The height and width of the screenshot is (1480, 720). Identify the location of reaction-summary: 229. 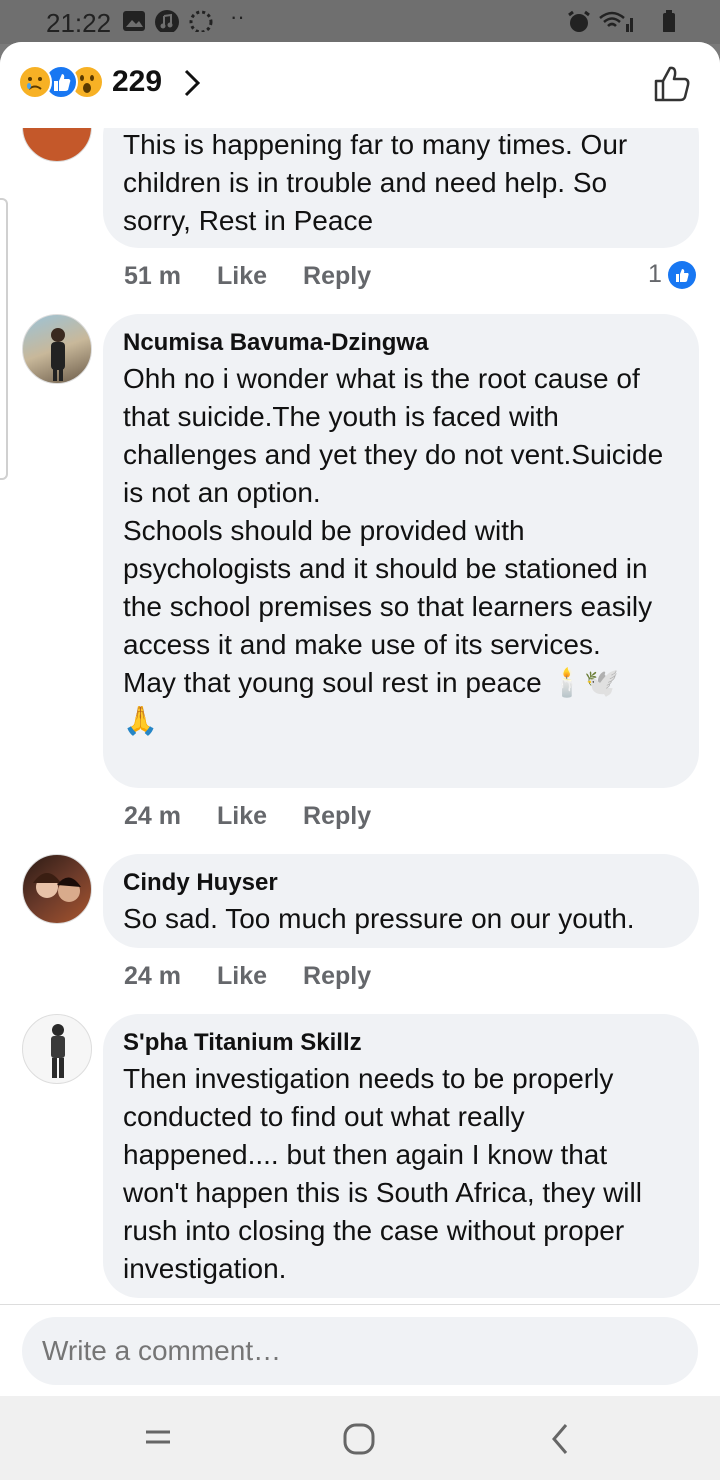
(90, 82).